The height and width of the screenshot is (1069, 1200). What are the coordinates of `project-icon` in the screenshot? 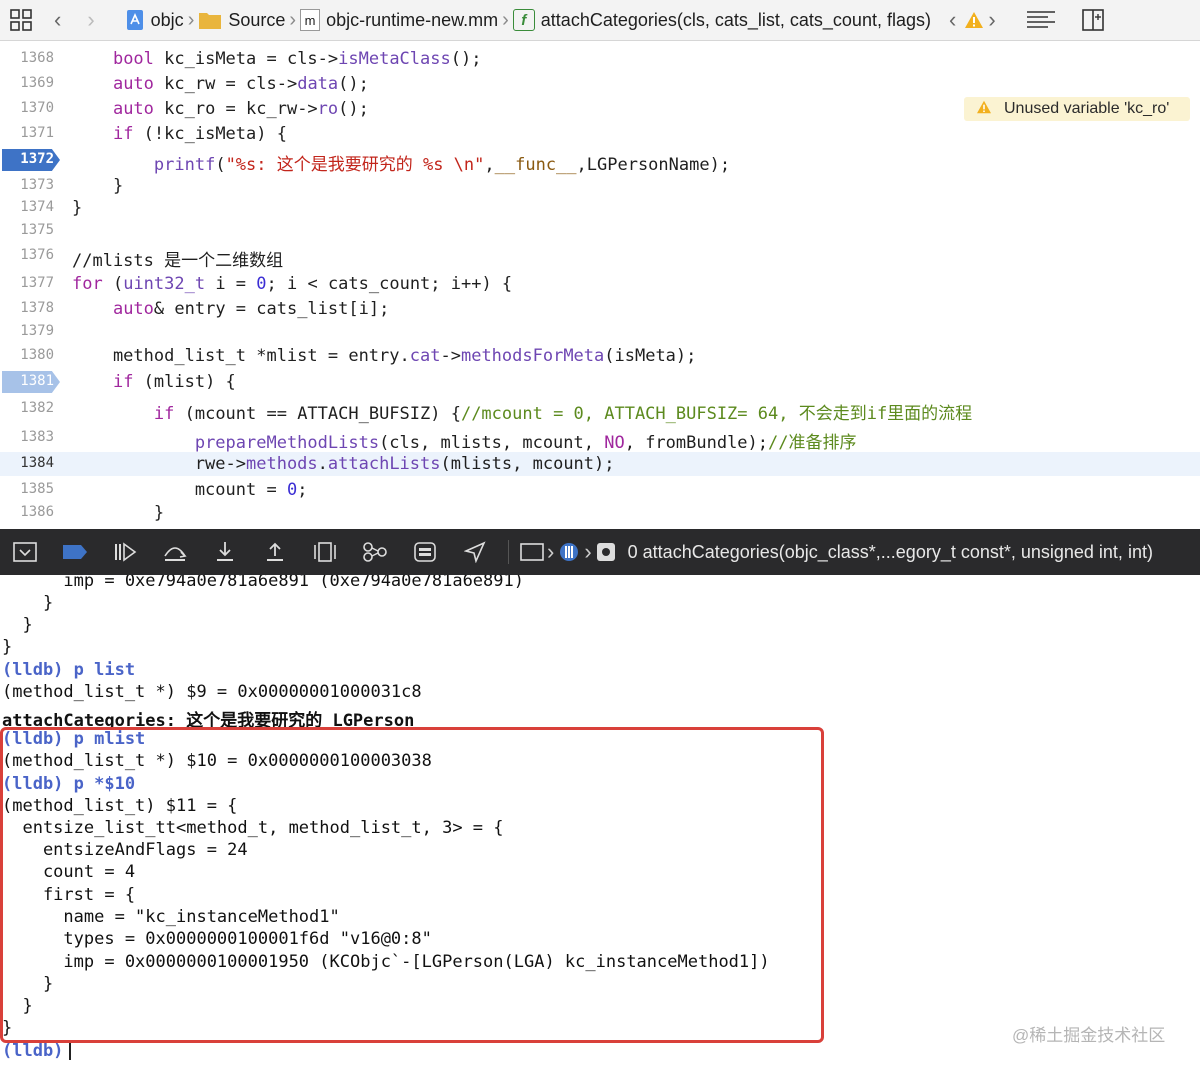 It's located at (135, 20).